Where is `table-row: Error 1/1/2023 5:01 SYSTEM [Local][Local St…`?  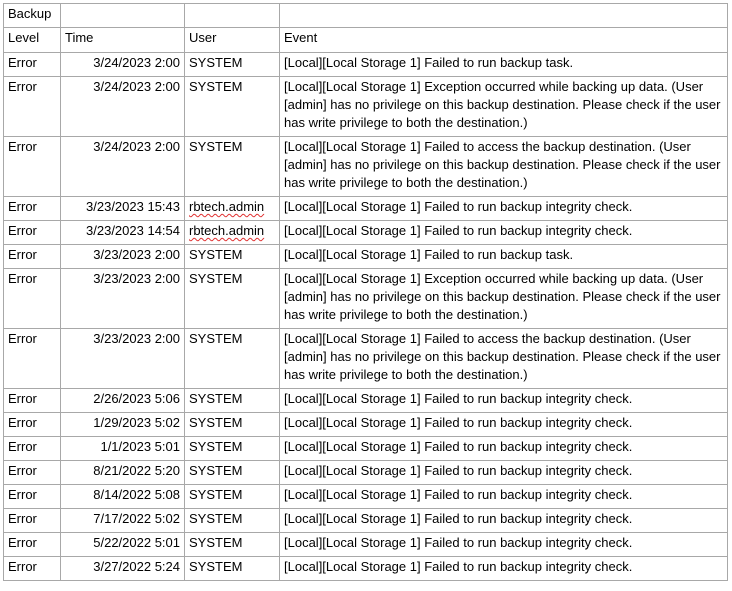 table-row: Error 1/1/2023 5:01 SYSTEM [Local][Local St… is located at coordinates (365, 448).